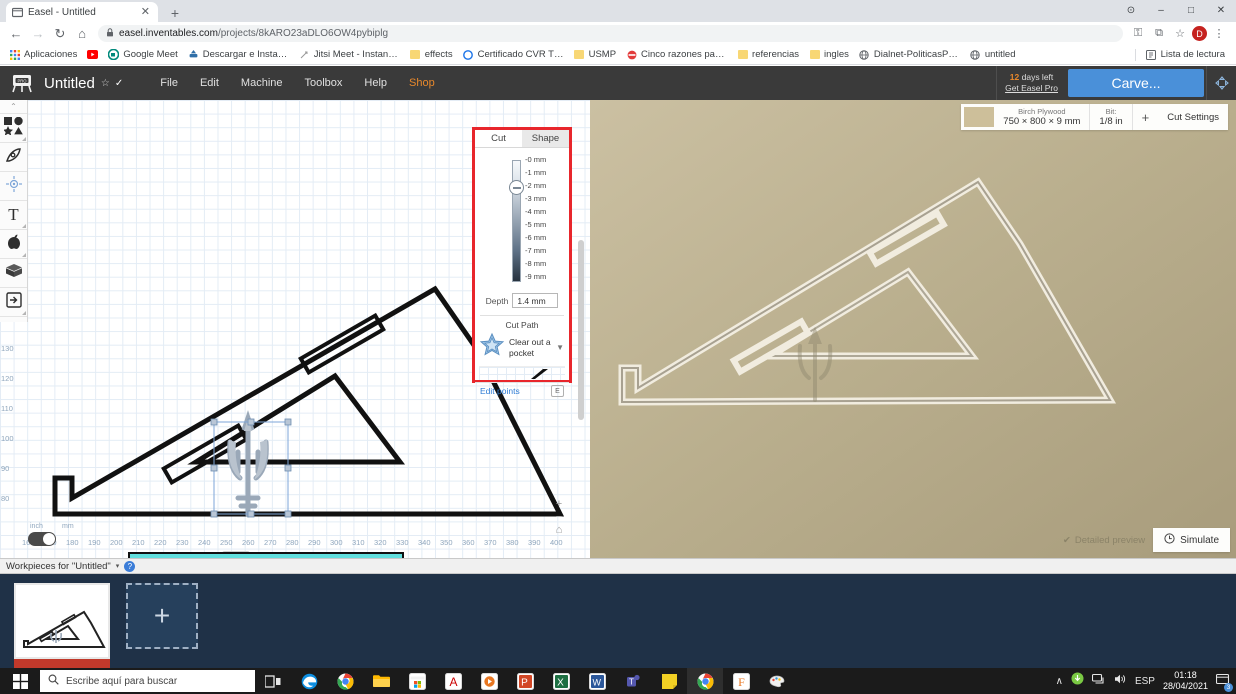  I want to click on chrome-active-icon, so click(705, 681).